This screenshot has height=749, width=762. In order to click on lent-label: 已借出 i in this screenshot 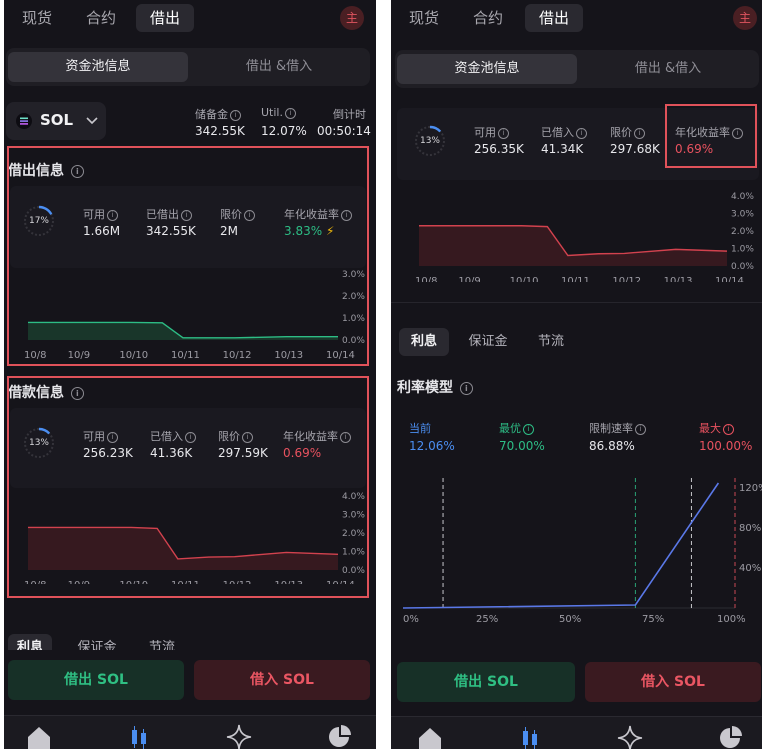, I will do `click(169, 214)`.